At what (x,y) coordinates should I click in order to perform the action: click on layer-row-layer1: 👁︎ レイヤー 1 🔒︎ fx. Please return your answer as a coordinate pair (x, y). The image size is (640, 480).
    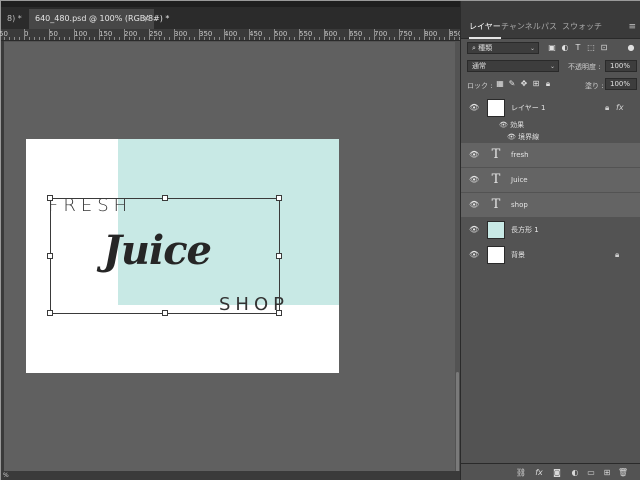
    Looking at the image, I should click on (550, 108).